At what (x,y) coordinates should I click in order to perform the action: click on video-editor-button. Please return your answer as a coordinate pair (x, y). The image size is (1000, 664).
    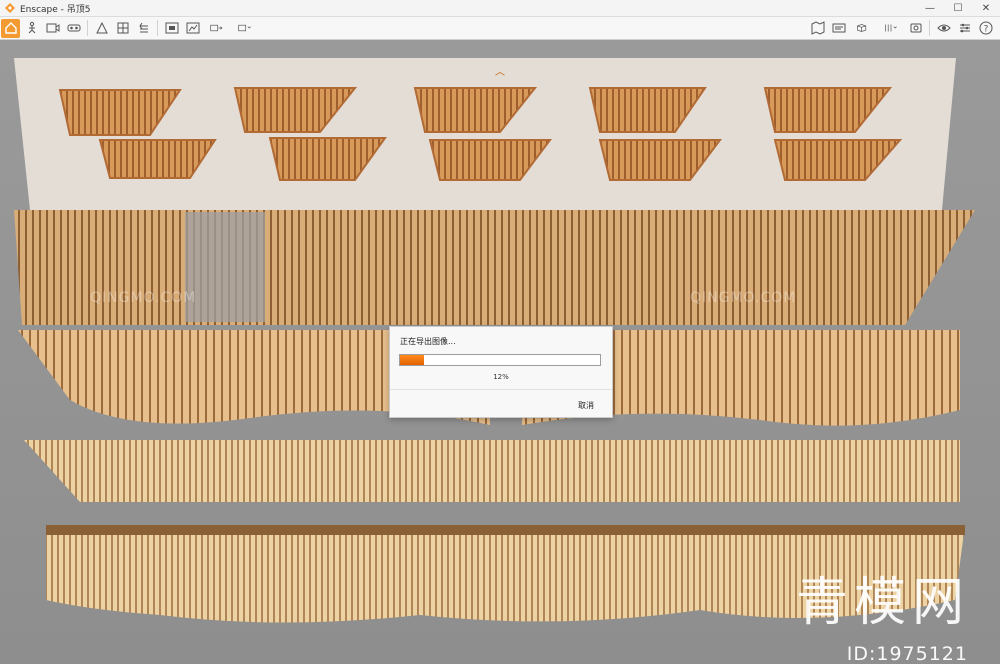
    Looking at the image, I should click on (52, 28).